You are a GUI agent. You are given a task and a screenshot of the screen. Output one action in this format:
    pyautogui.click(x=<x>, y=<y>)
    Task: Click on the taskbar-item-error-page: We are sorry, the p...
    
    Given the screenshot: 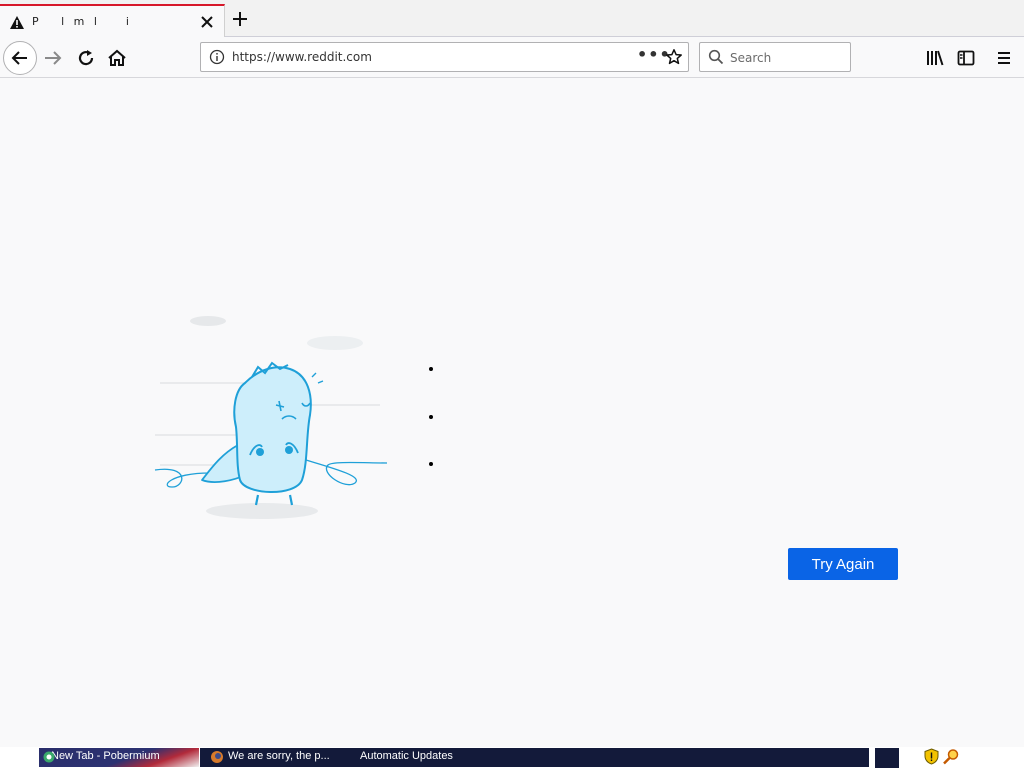 What is the action you would take?
    pyautogui.click(x=278, y=757)
    